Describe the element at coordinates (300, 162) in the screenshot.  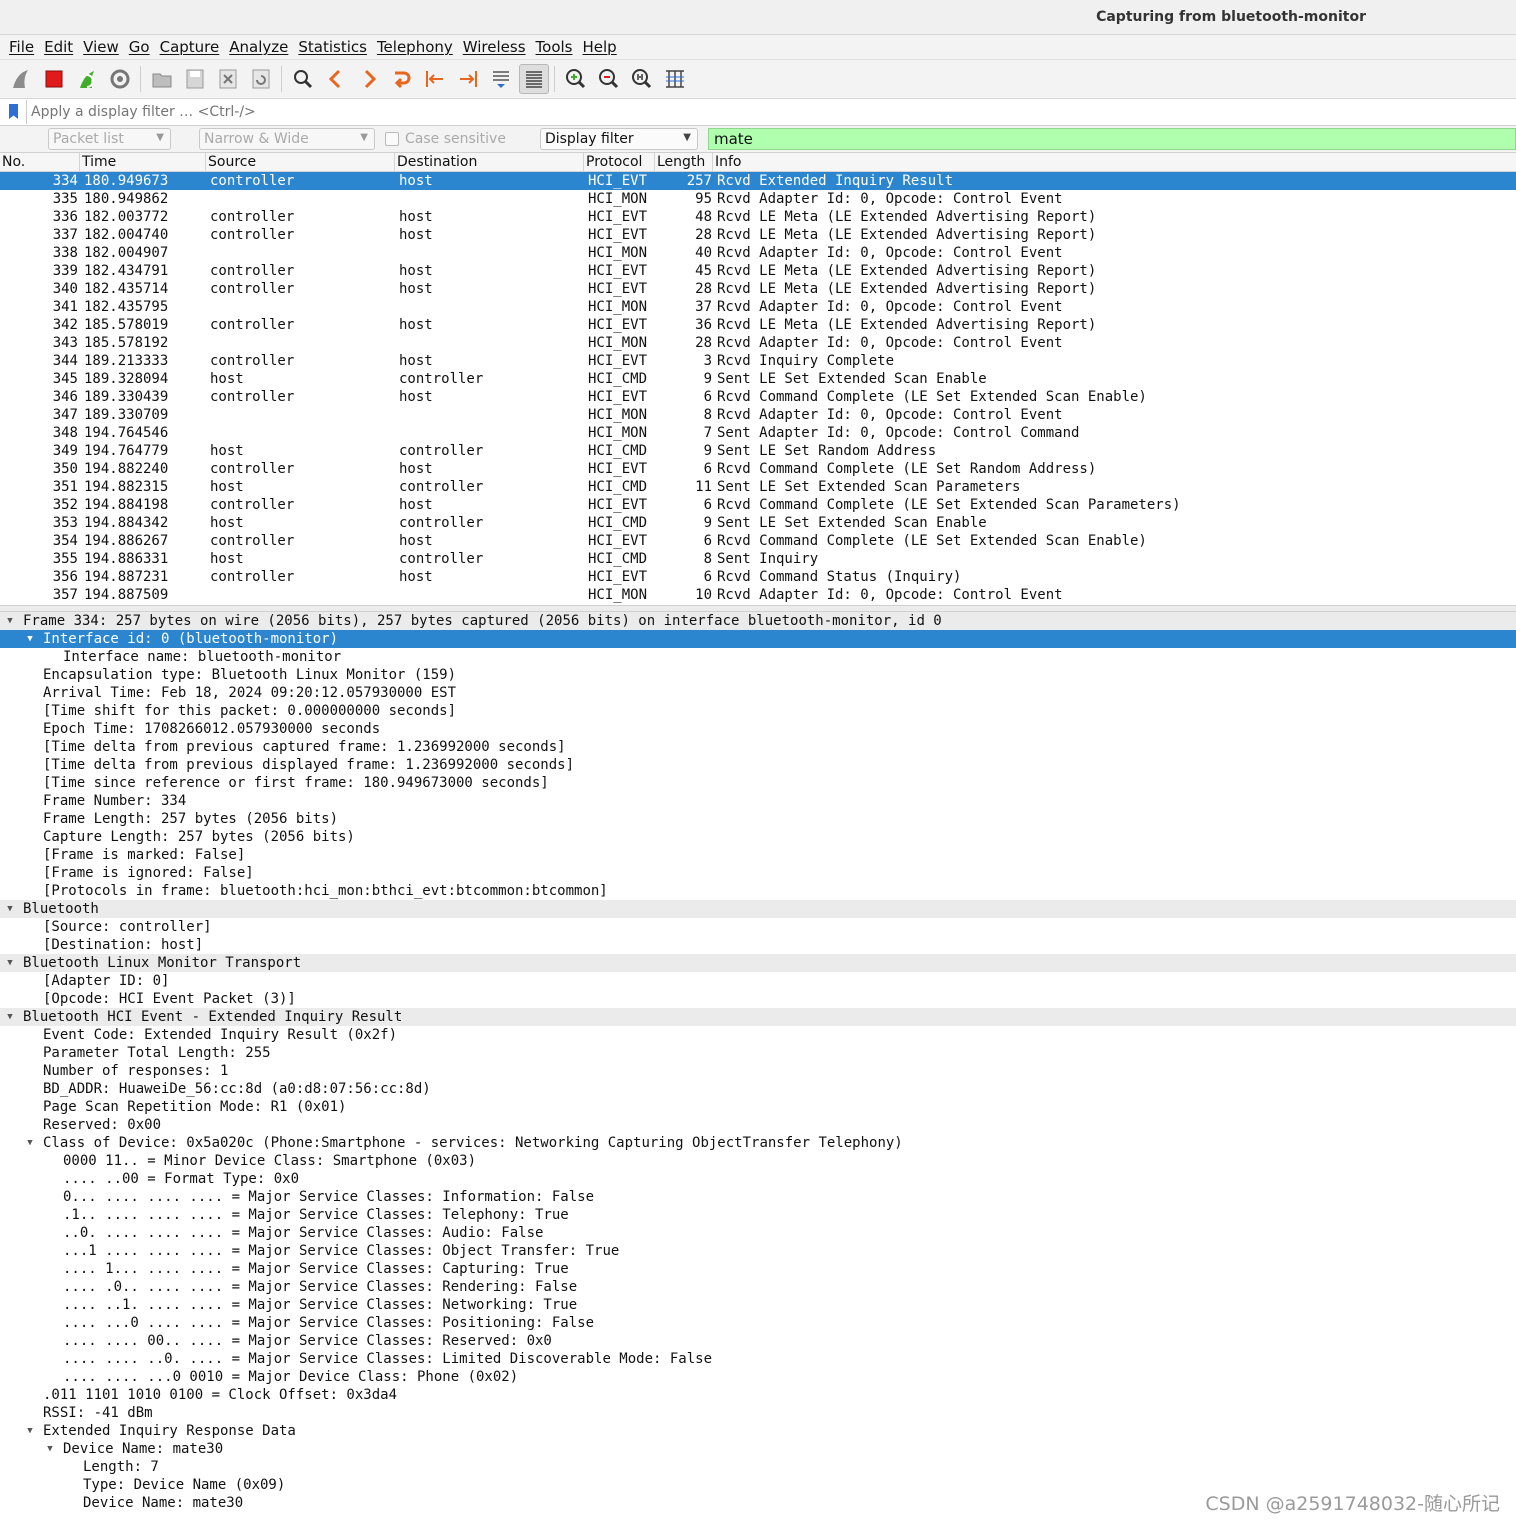
I see `column-header-source: Source` at that location.